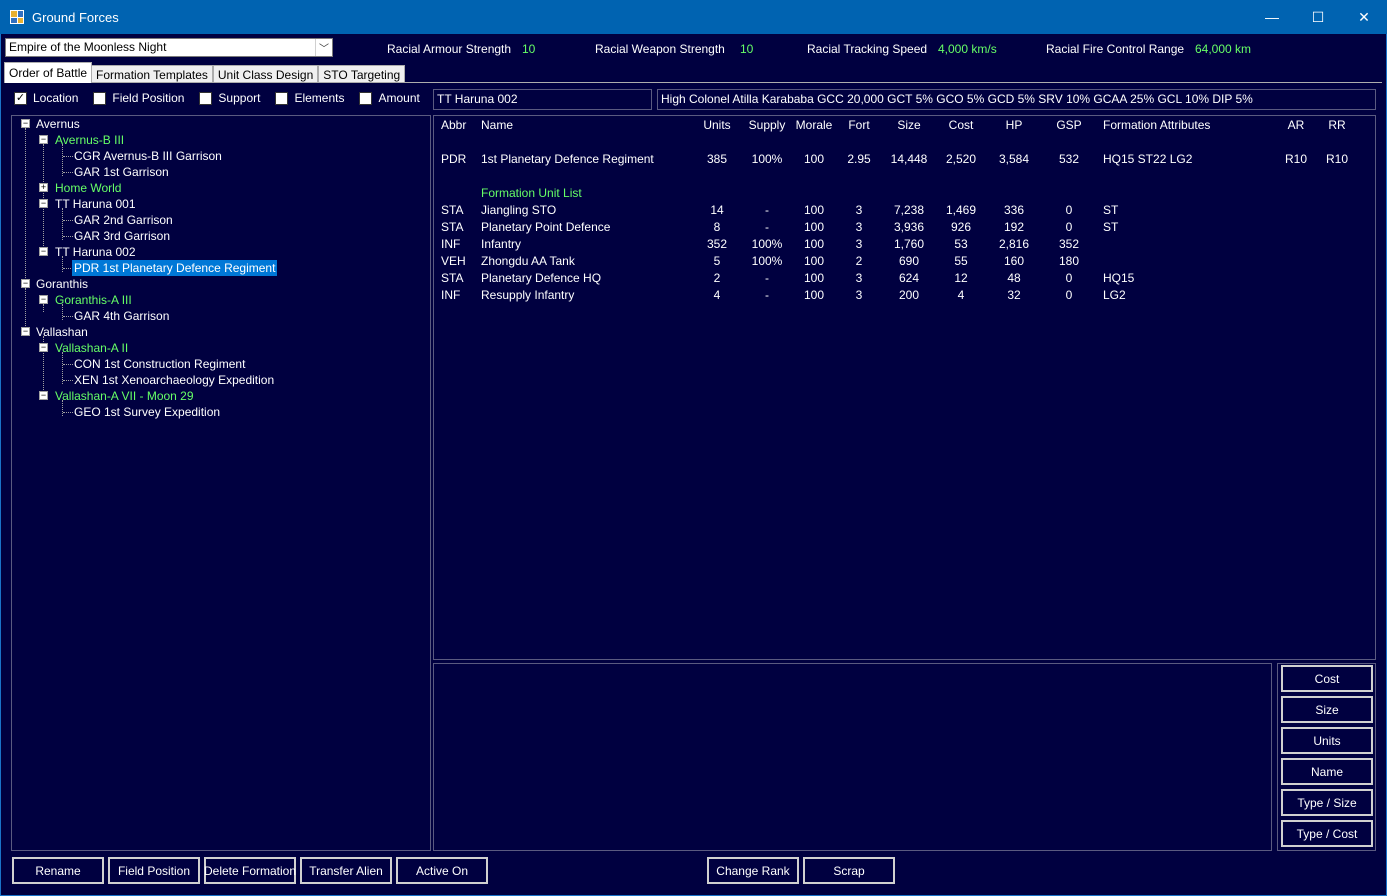  What do you see at coordinates (541, 278) in the screenshot?
I see `table-cell: Planetary Defence HQ` at bounding box center [541, 278].